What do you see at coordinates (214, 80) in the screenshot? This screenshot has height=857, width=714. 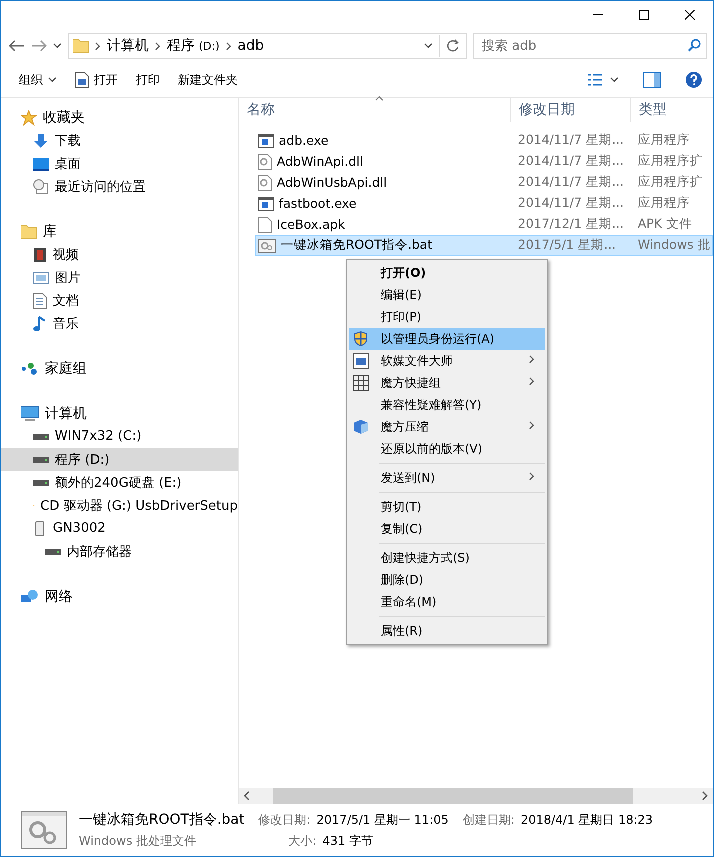 I see `toolbar-button: 新建文件夹` at bounding box center [214, 80].